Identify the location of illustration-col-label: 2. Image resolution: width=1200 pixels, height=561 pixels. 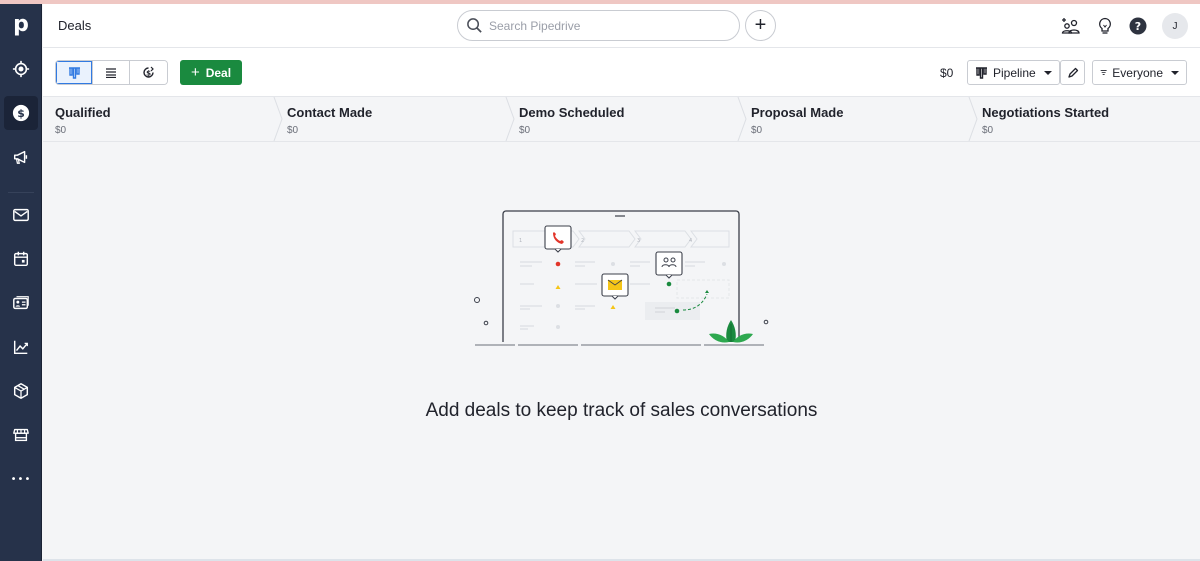
(582, 241).